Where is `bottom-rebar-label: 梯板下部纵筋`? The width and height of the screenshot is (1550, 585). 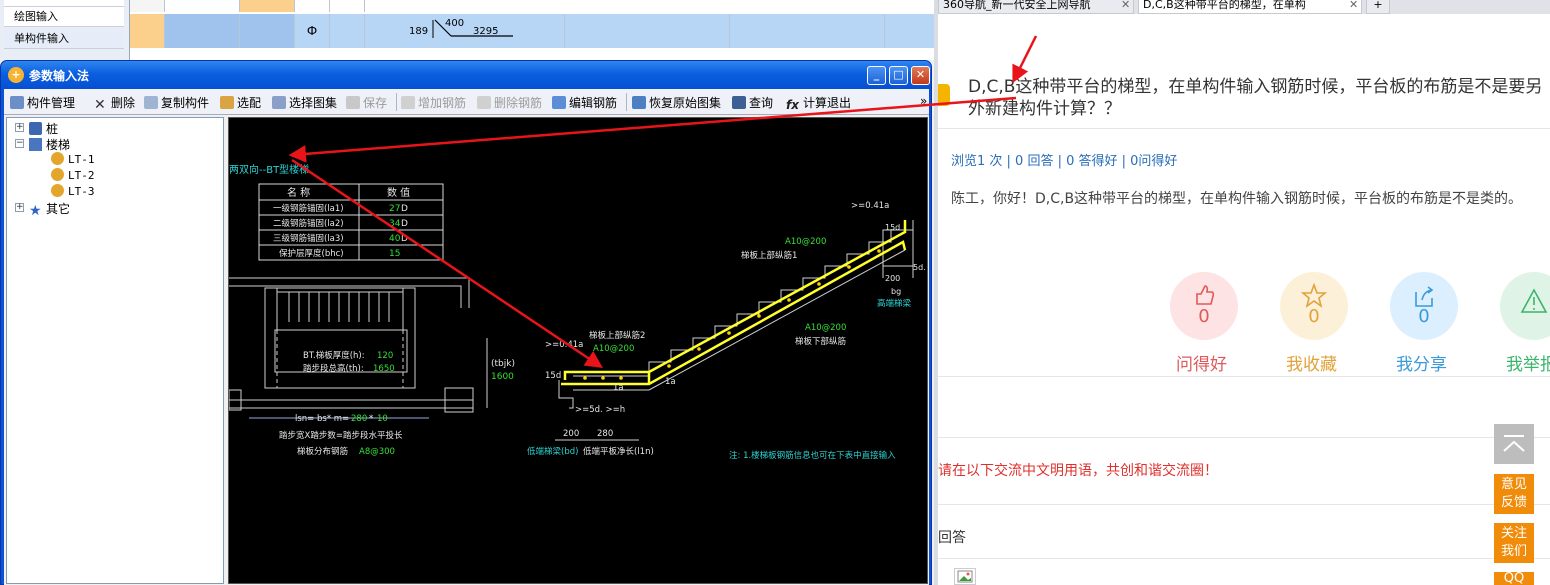 bottom-rebar-label: 梯板下部纵筋 is located at coordinates (820, 341).